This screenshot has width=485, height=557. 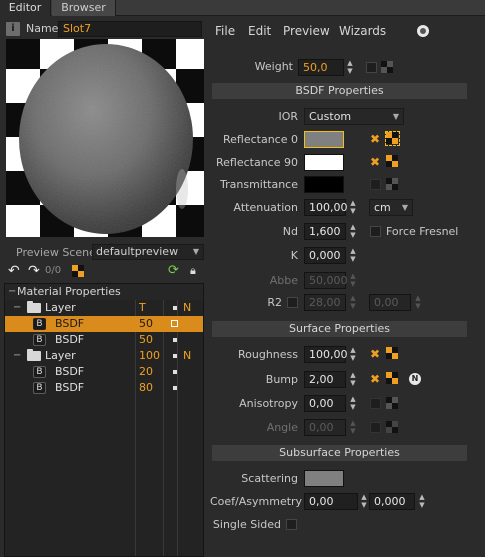 What do you see at coordinates (35, 271) in the screenshot?
I see `redo-icon: ↷` at bounding box center [35, 271].